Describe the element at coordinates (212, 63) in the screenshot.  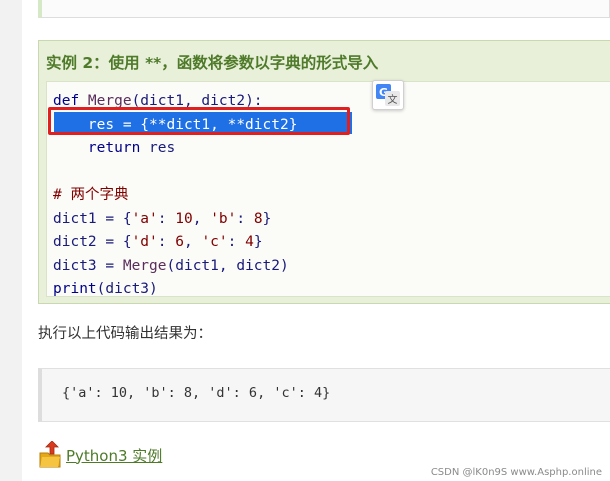
I see `example-title: 实例 2：使用 **，函数将参数以字典的形式导入` at that location.